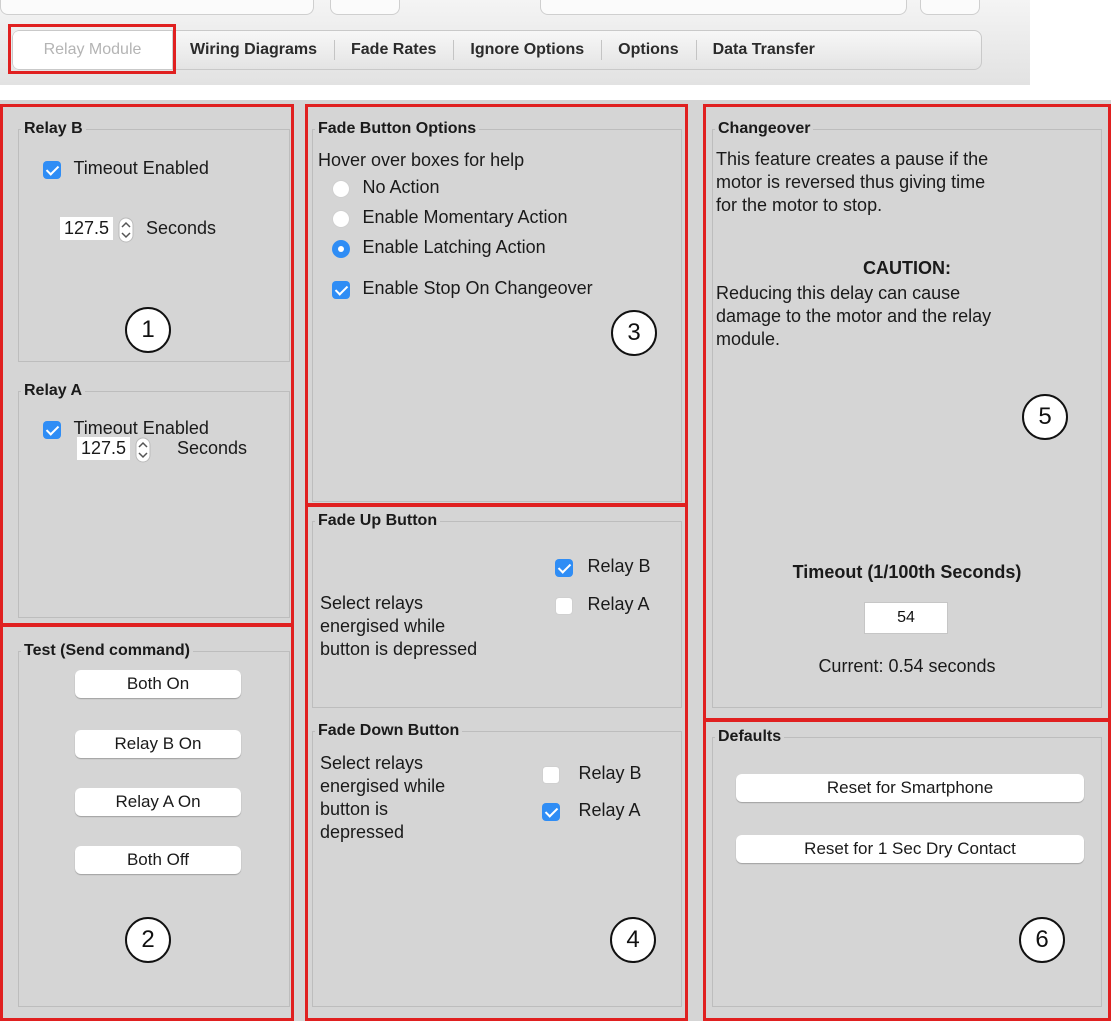 Image resolution: width=1111 pixels, height=1021 pixels. What do you see at coordinates (383, 626) in the screenshot?
I see `fade-up-desc-line: energised while` at bounding box center [383, 626].